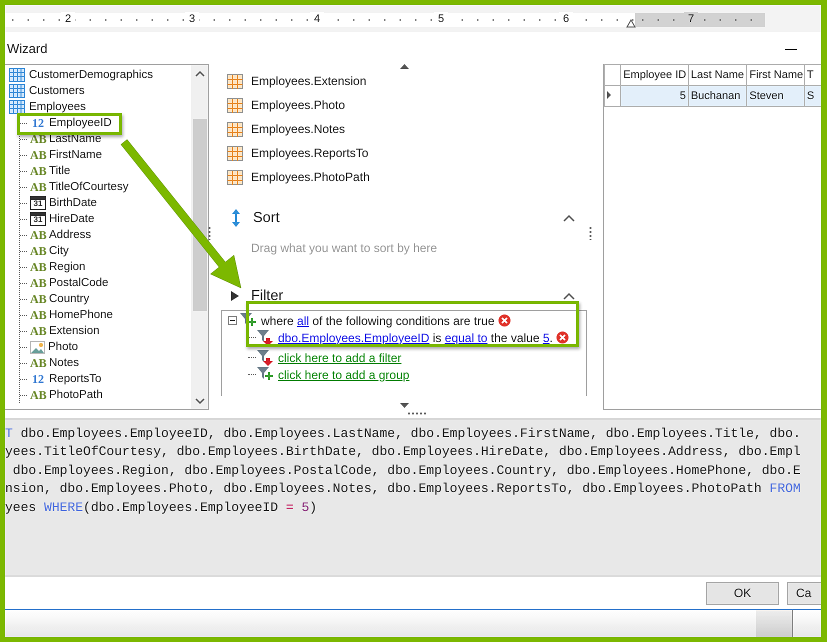 The height and width of the screenshot is (642, 827). Describe the element at coordinates (37, 347) in the screenshot. I see `image-icon` at that location.